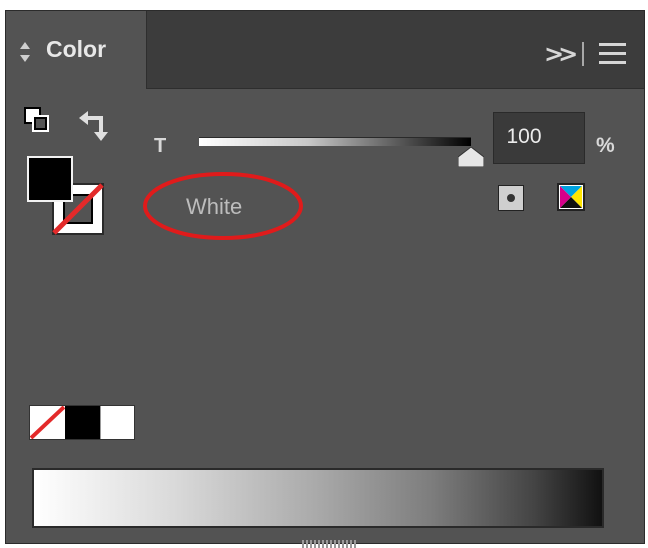 The height and width of the screenshot is (548, 648). I want to click on tint-slider-thumb, so click(471, 157).